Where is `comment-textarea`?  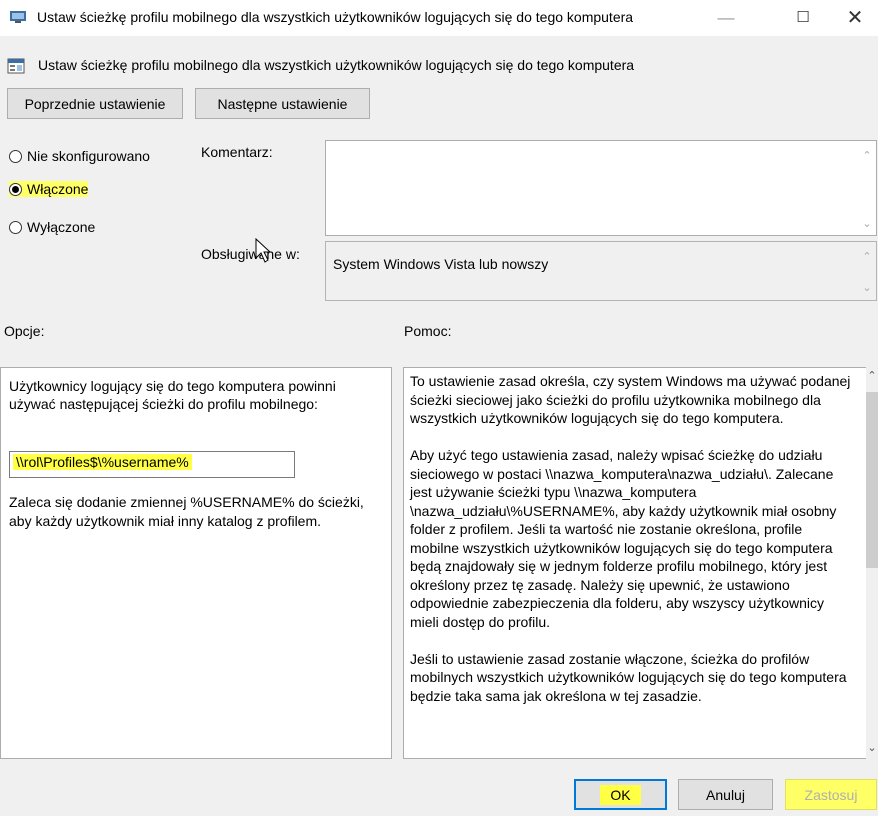 comment-textarea is located at coordinates (601, 188).